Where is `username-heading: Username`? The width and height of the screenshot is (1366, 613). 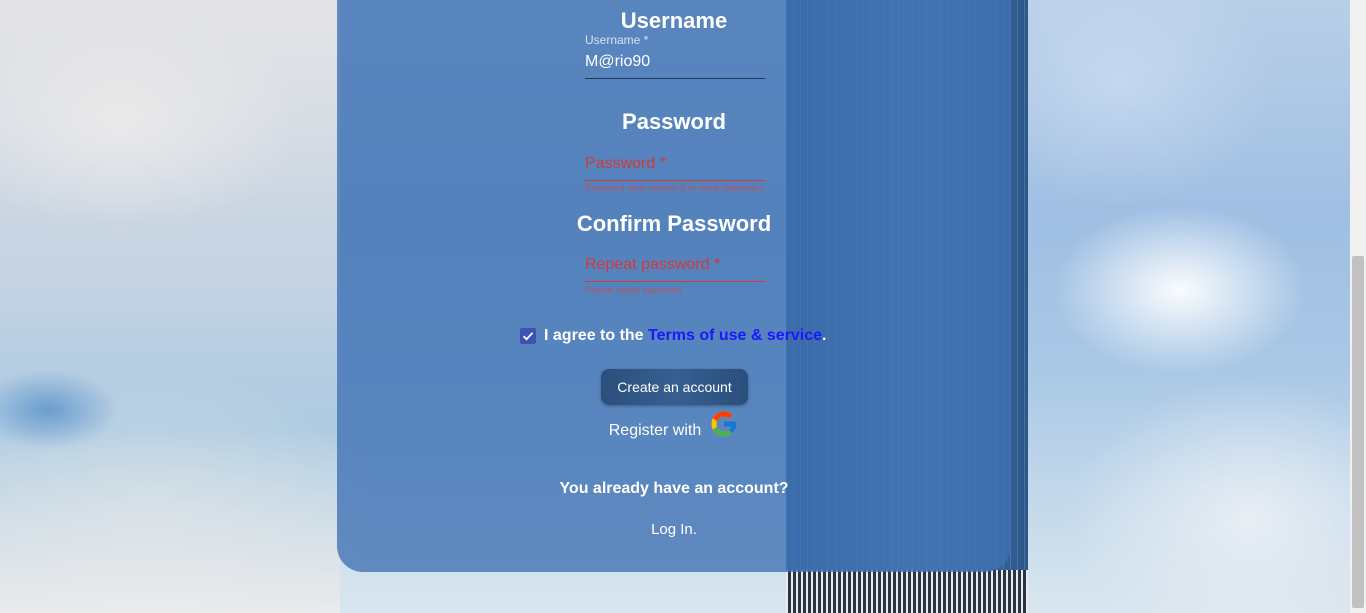 username-heading: Username is located at coordinates (674, 20).